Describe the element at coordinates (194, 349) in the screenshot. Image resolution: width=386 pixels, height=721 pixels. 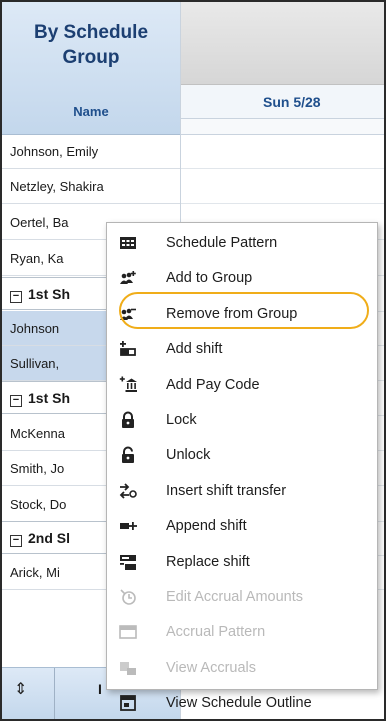
I see `menu-item-label: Add shift` at that location.